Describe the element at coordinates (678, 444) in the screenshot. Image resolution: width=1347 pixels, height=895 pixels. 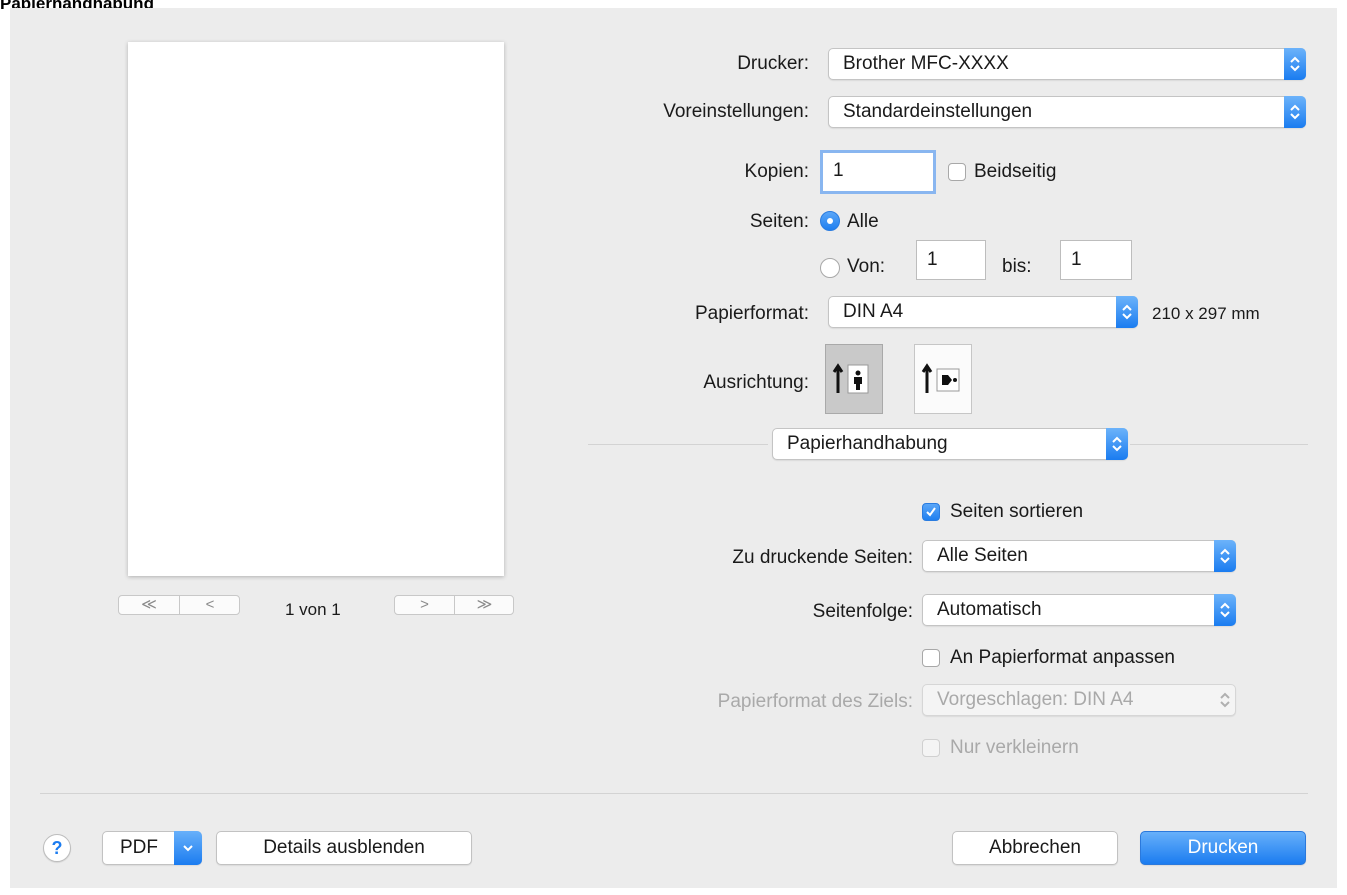
I see `section-separator-left` at that location.